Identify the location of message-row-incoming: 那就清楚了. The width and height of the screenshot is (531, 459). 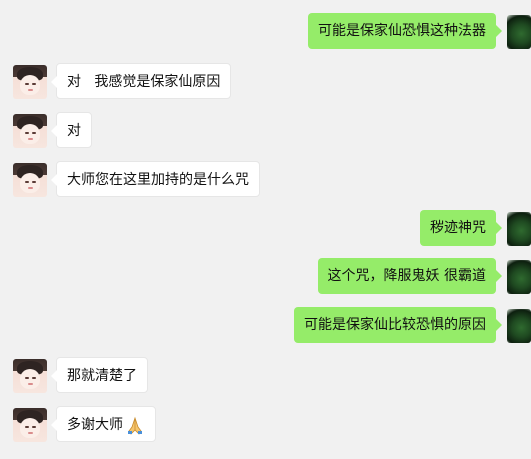
(265, 376).